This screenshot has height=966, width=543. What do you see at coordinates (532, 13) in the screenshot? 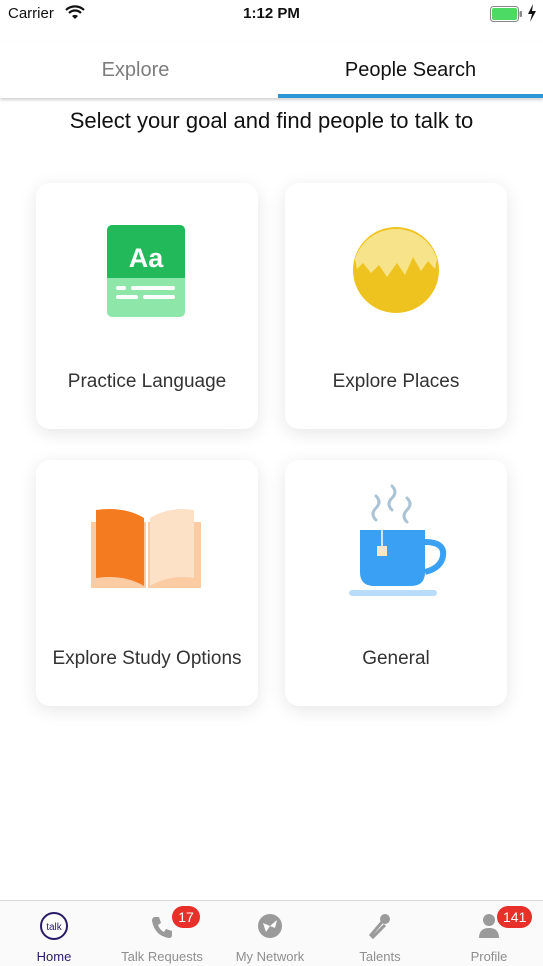
I see `charging-bolt-icon` at bounding box center [532, 13].